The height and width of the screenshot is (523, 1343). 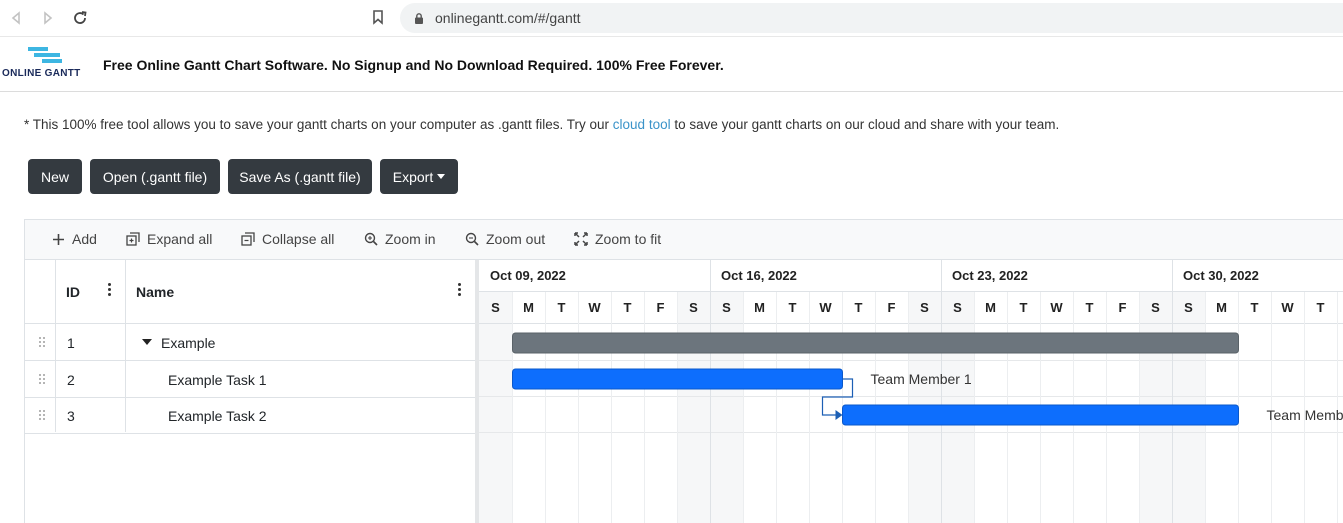 What do you see at coordinates (133, 239) in the screenshot?
I see `expand-icon` at bounding box center [133, 239].